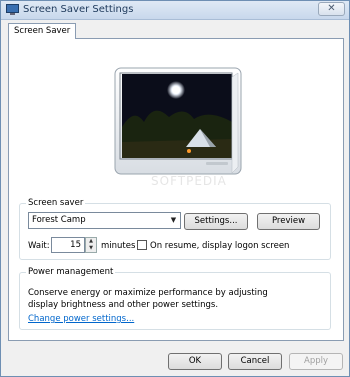  I want to click on title-bar: Screen Saver Settings ✕, so click(175, 10).